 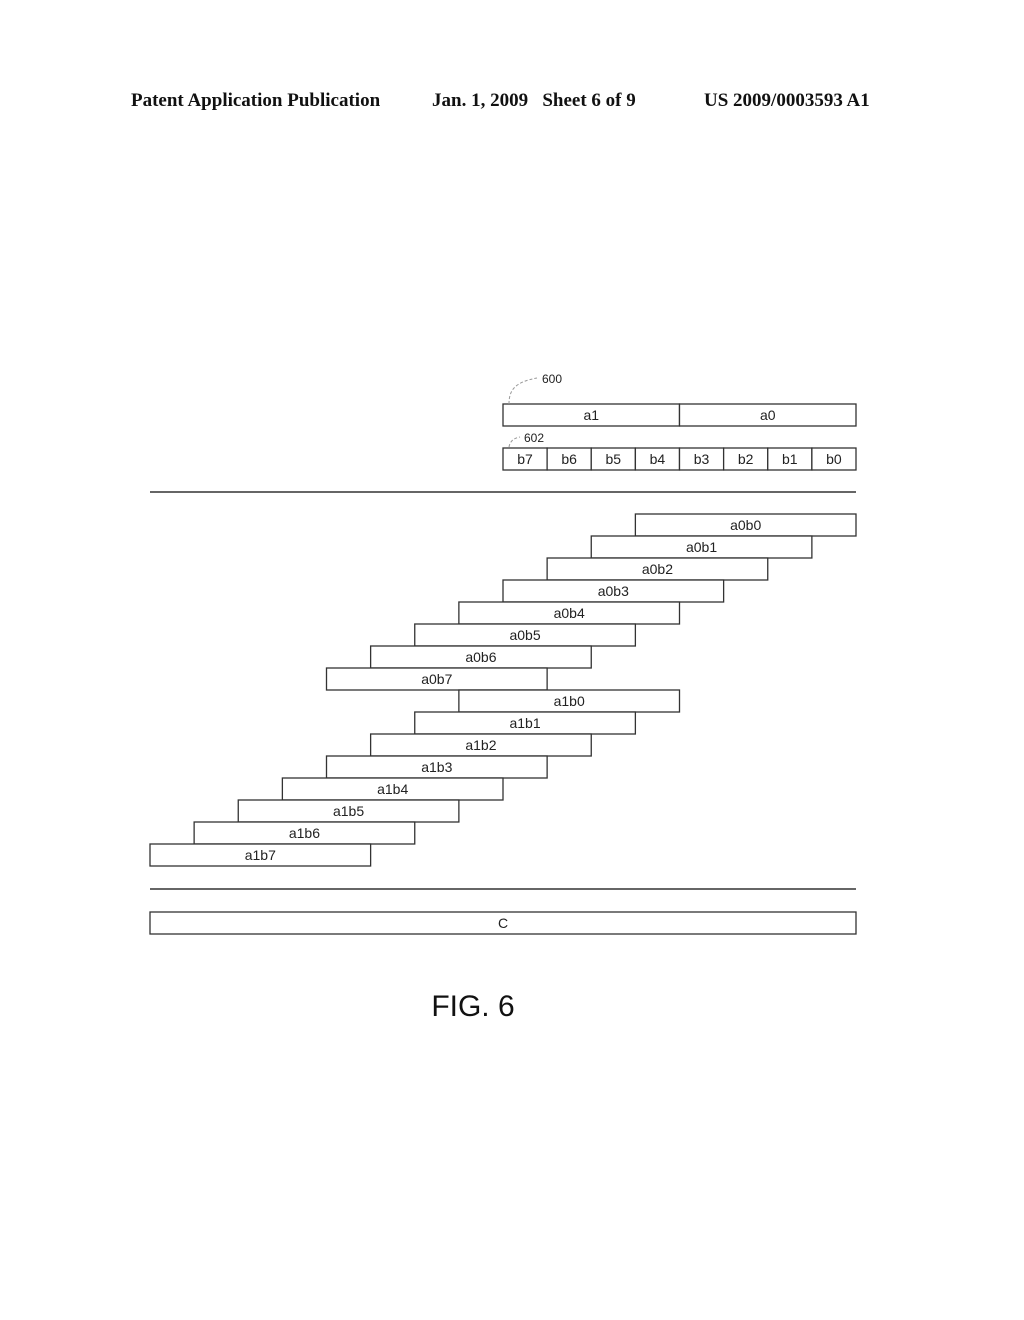 What do you see at coordinates (480, 745) in the screenshot?
I see `partial-product-a1b2-label: a1b2` at bounding box center [480, 745].